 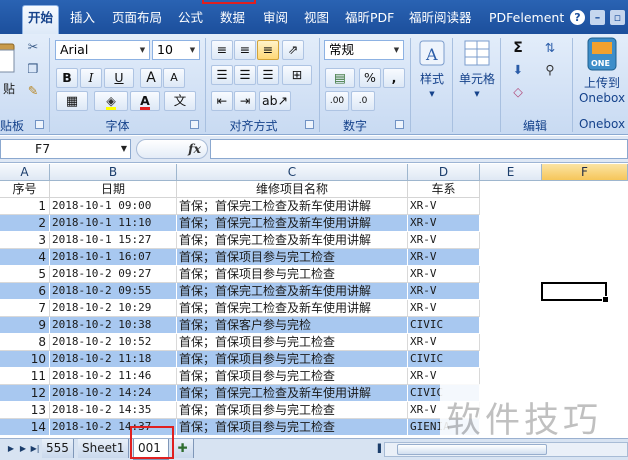 I want to click on align-middle-button: ≡, so click(x=245, y=50).